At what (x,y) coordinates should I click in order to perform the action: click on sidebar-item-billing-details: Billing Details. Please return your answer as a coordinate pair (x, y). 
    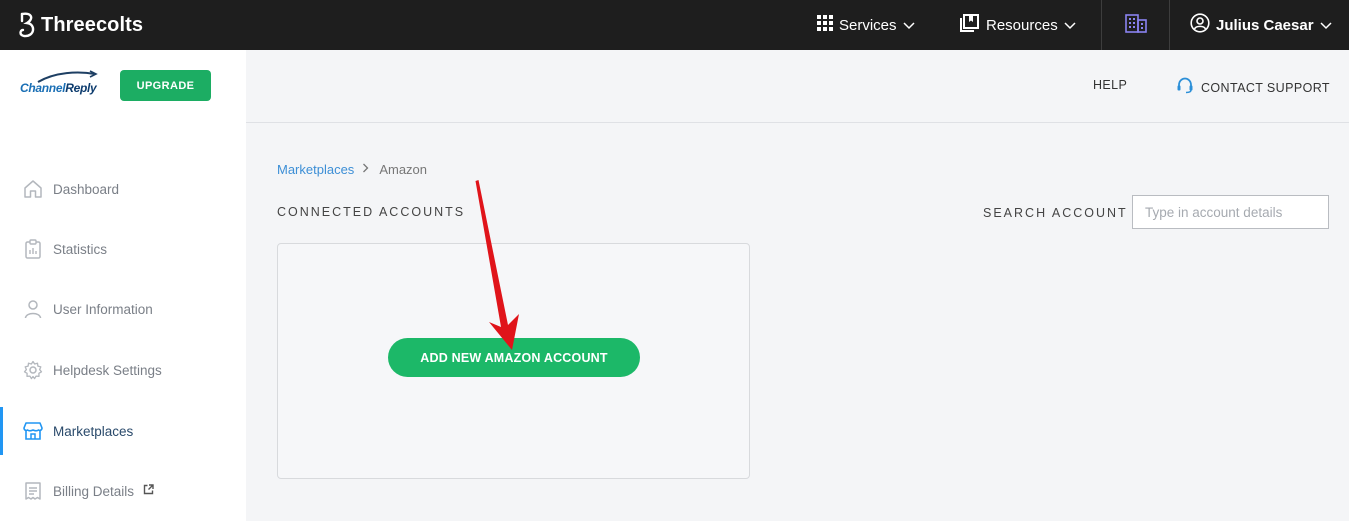
    Looking at the image, I should click on (123, 491).